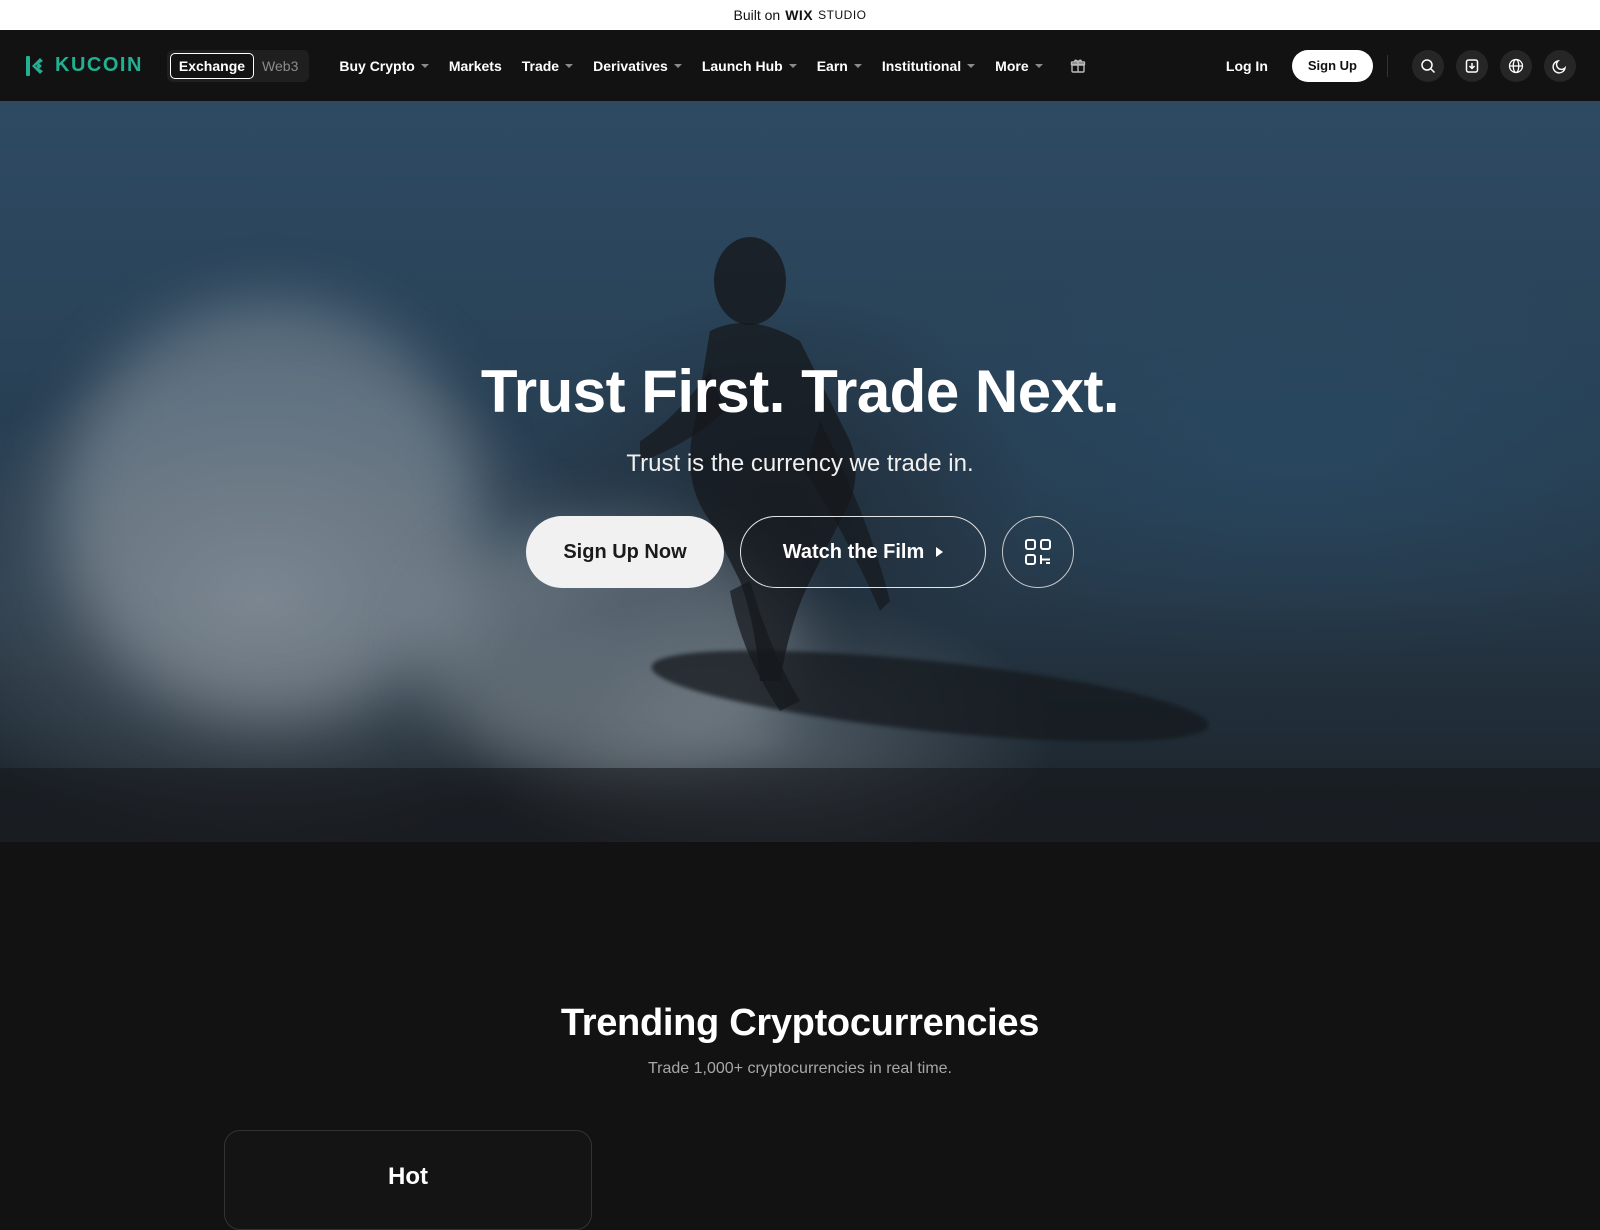 The height and width of the screenshot is (1230, 1600). I want to click on kucoin-logo: KUCOIN, so click(83, 66).